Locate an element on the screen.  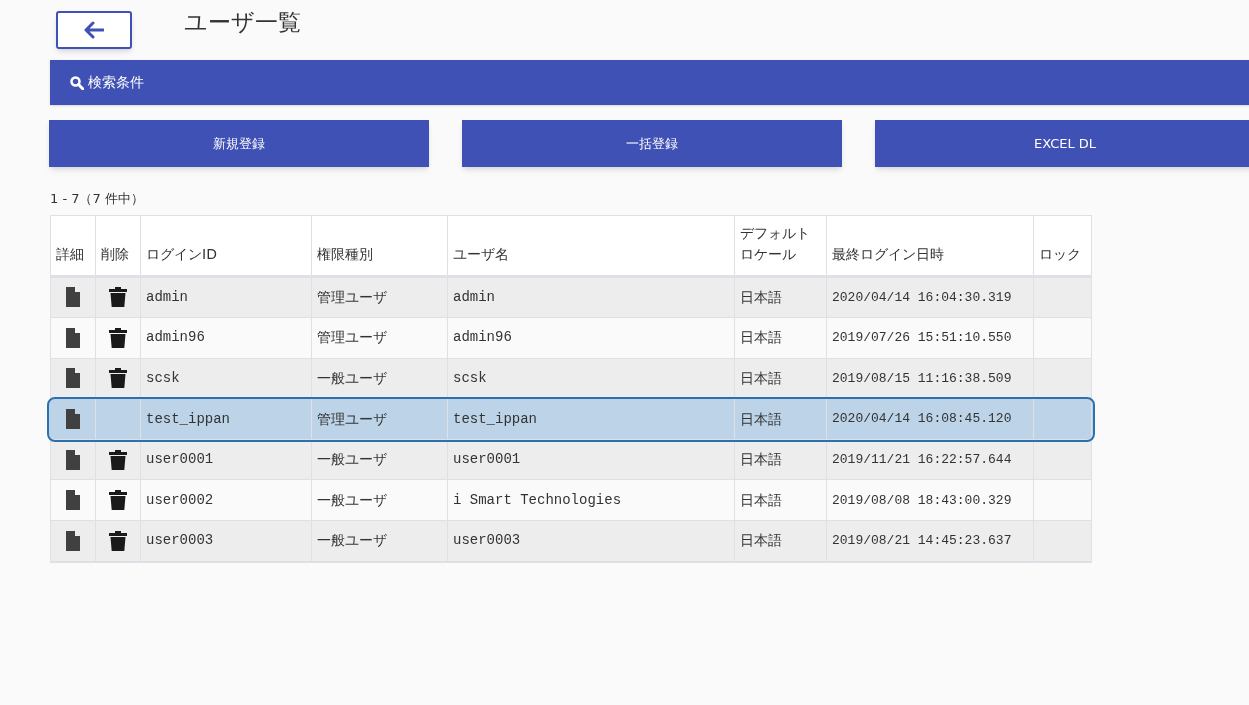
result-count: 1 - 7（7 件中） is located at coordinates (97, 199).